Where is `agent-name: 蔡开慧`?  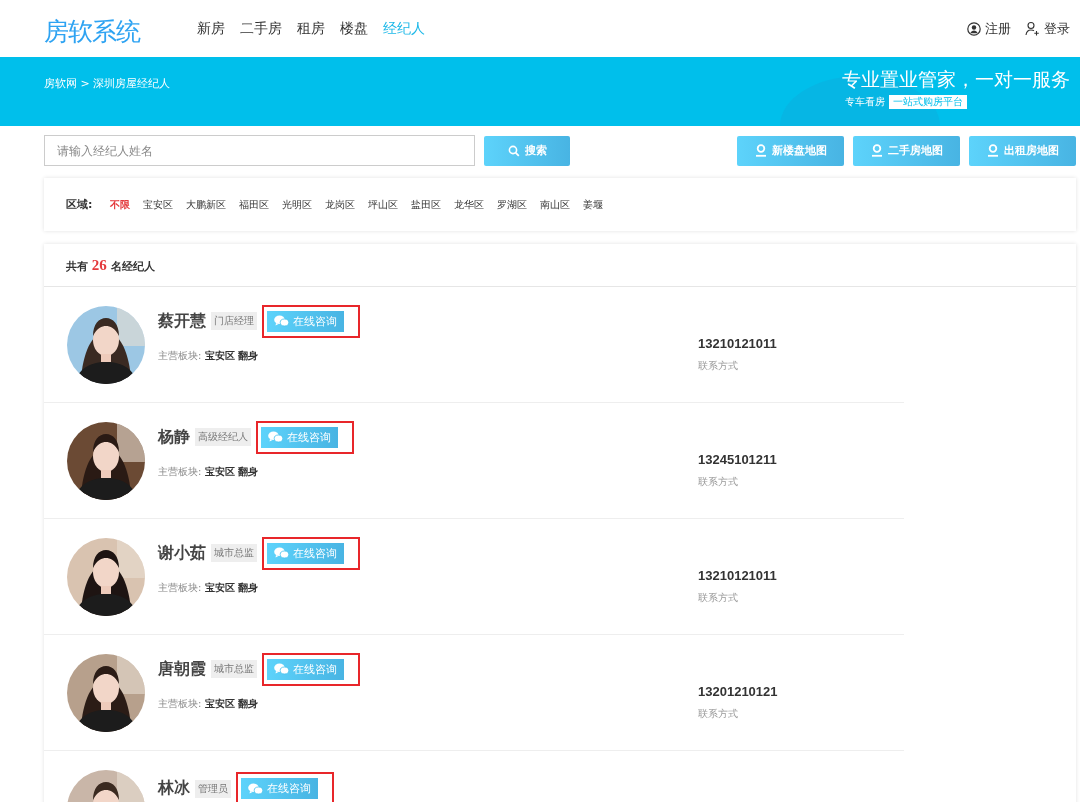
agent-name: 蔡开慧 is located at coordinates (182, 321).